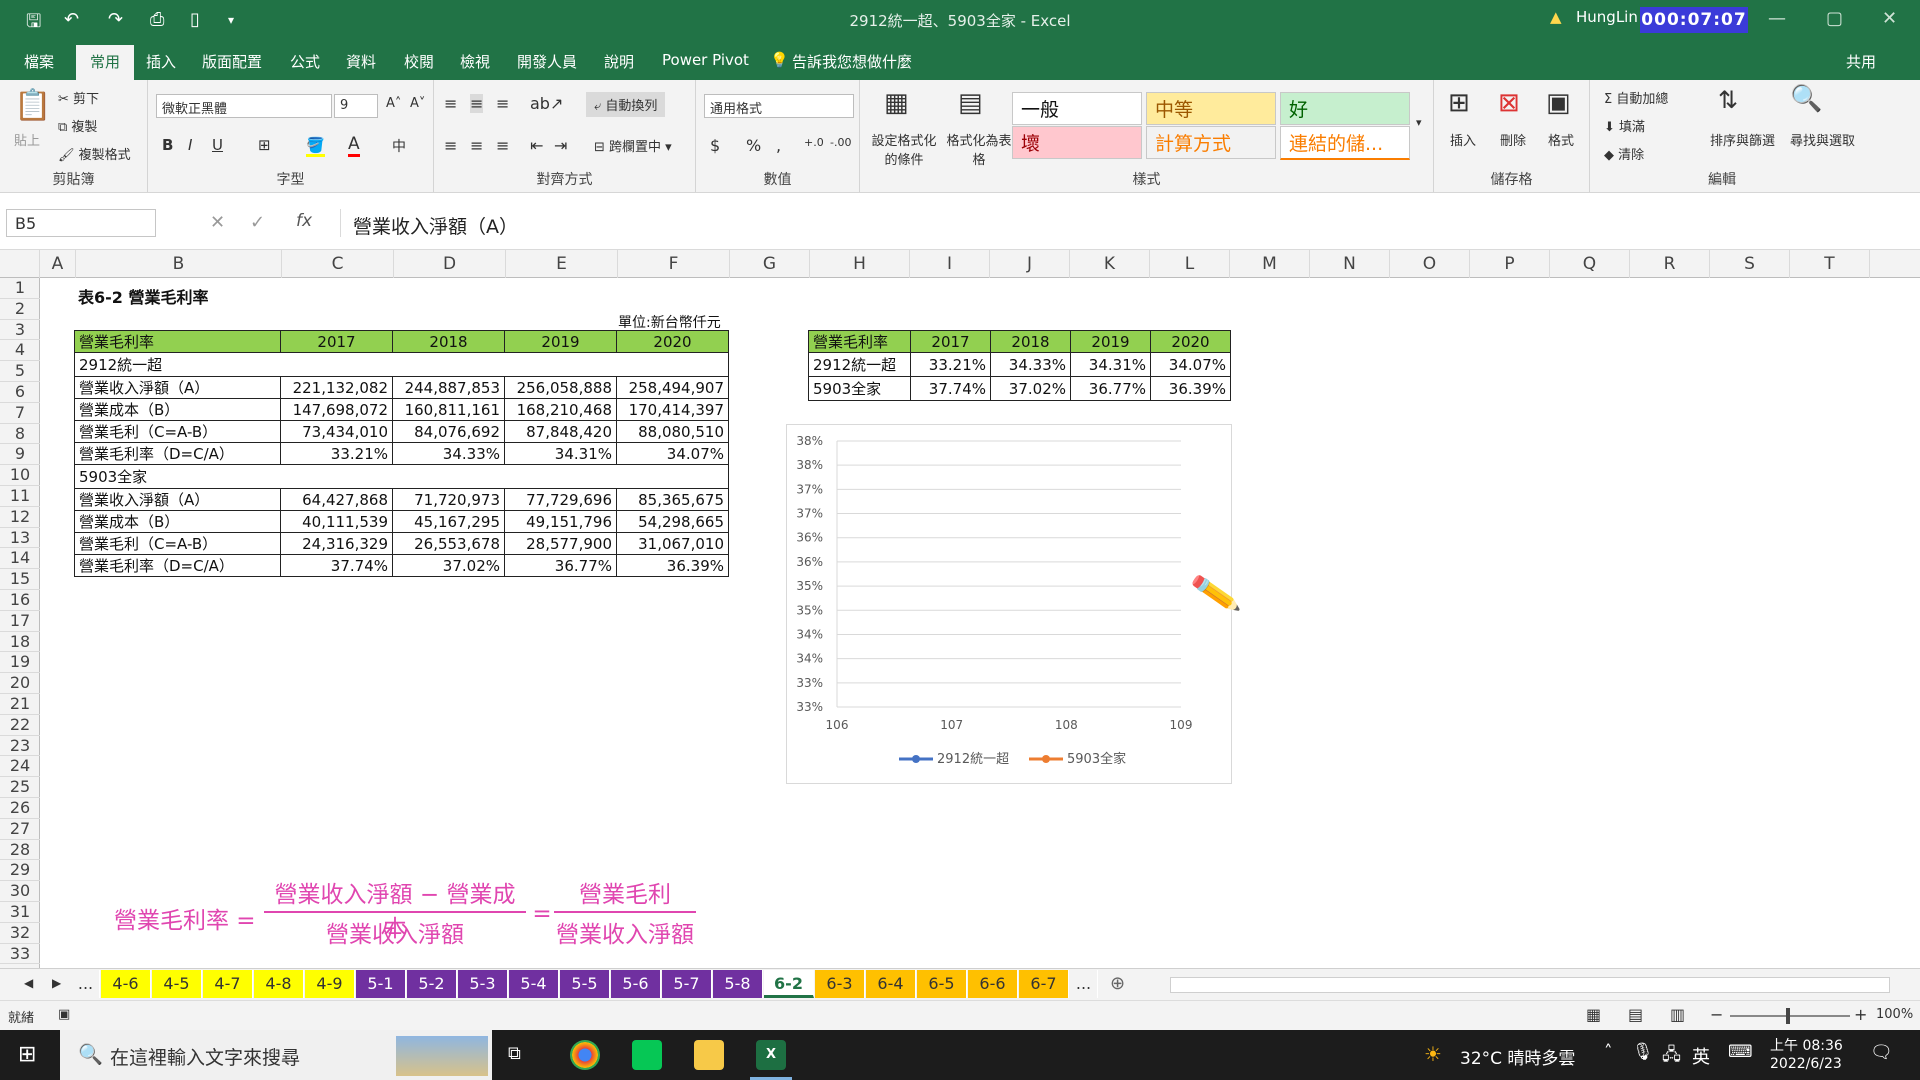 The image size is (1920, 1080). What do you see at coordinates (27, 139) in the screenshot?
I see `paste-button: 貼上` at bounding box center [27, 139].